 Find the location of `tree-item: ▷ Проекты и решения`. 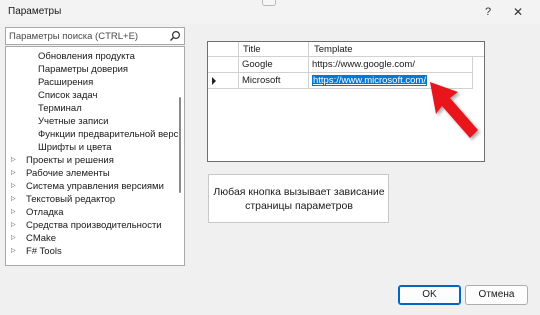

tree-item: ▷ Проекты и решения is located at coordinates (90, 160).